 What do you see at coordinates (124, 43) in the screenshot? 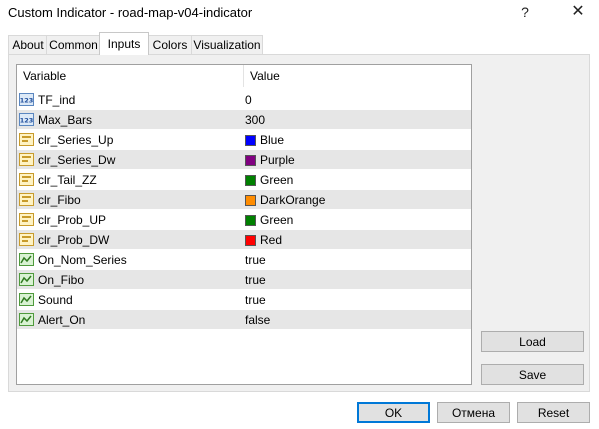
I see `tab-inputs: Inputs` at bounding box center [124, 43].